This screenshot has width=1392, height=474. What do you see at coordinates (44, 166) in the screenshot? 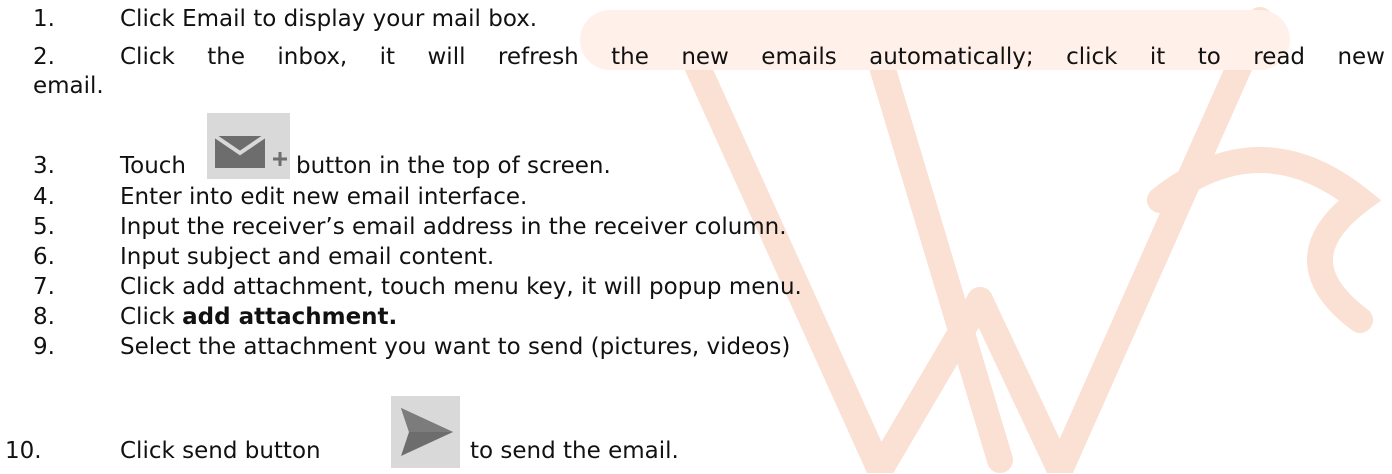
I see `step-number: 3.` at bounding box center [44, 166].